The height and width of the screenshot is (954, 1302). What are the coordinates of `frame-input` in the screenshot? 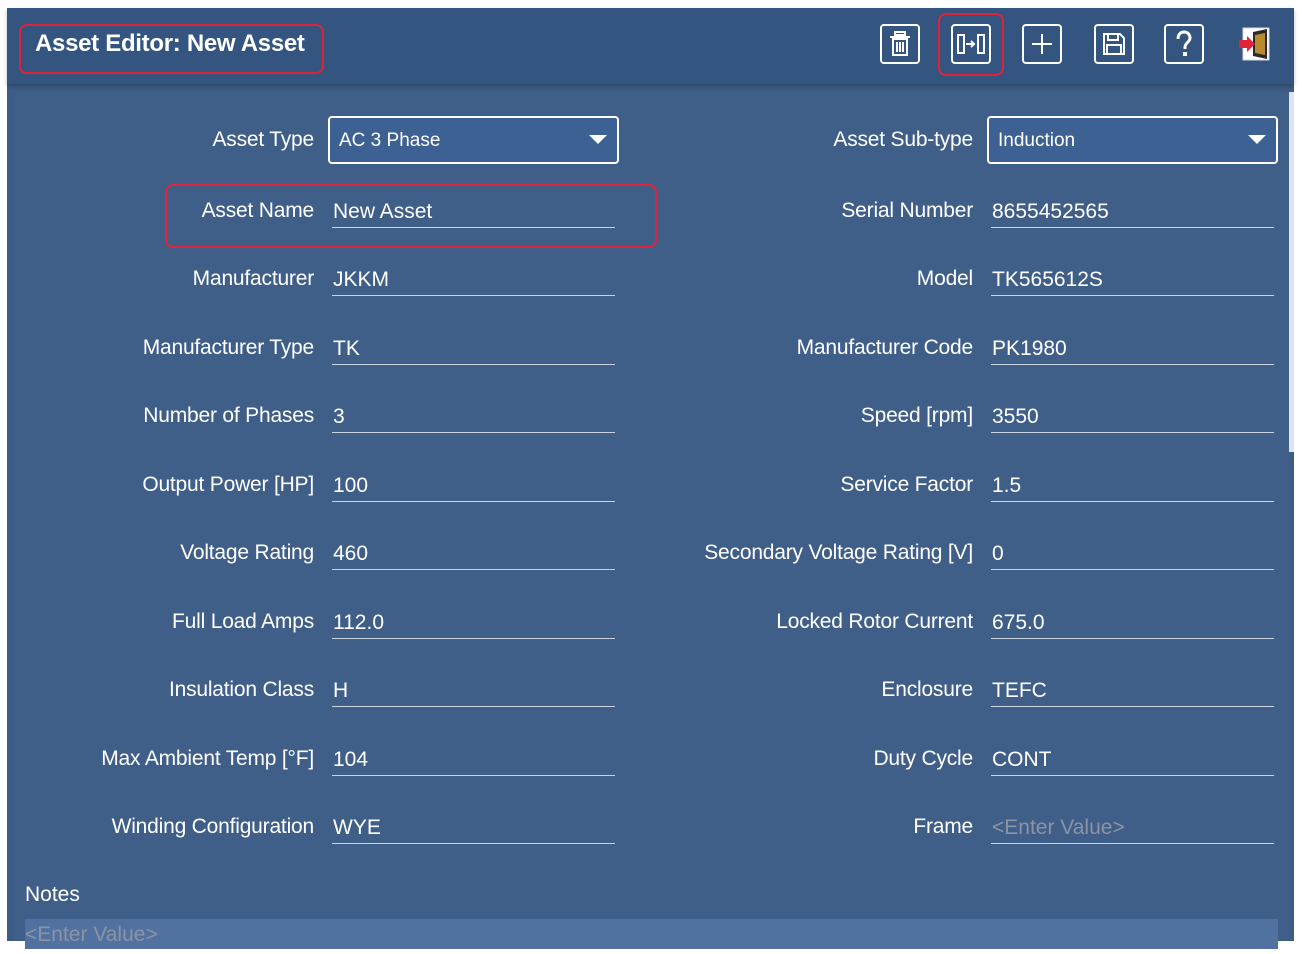 It's located at (1132, 827).